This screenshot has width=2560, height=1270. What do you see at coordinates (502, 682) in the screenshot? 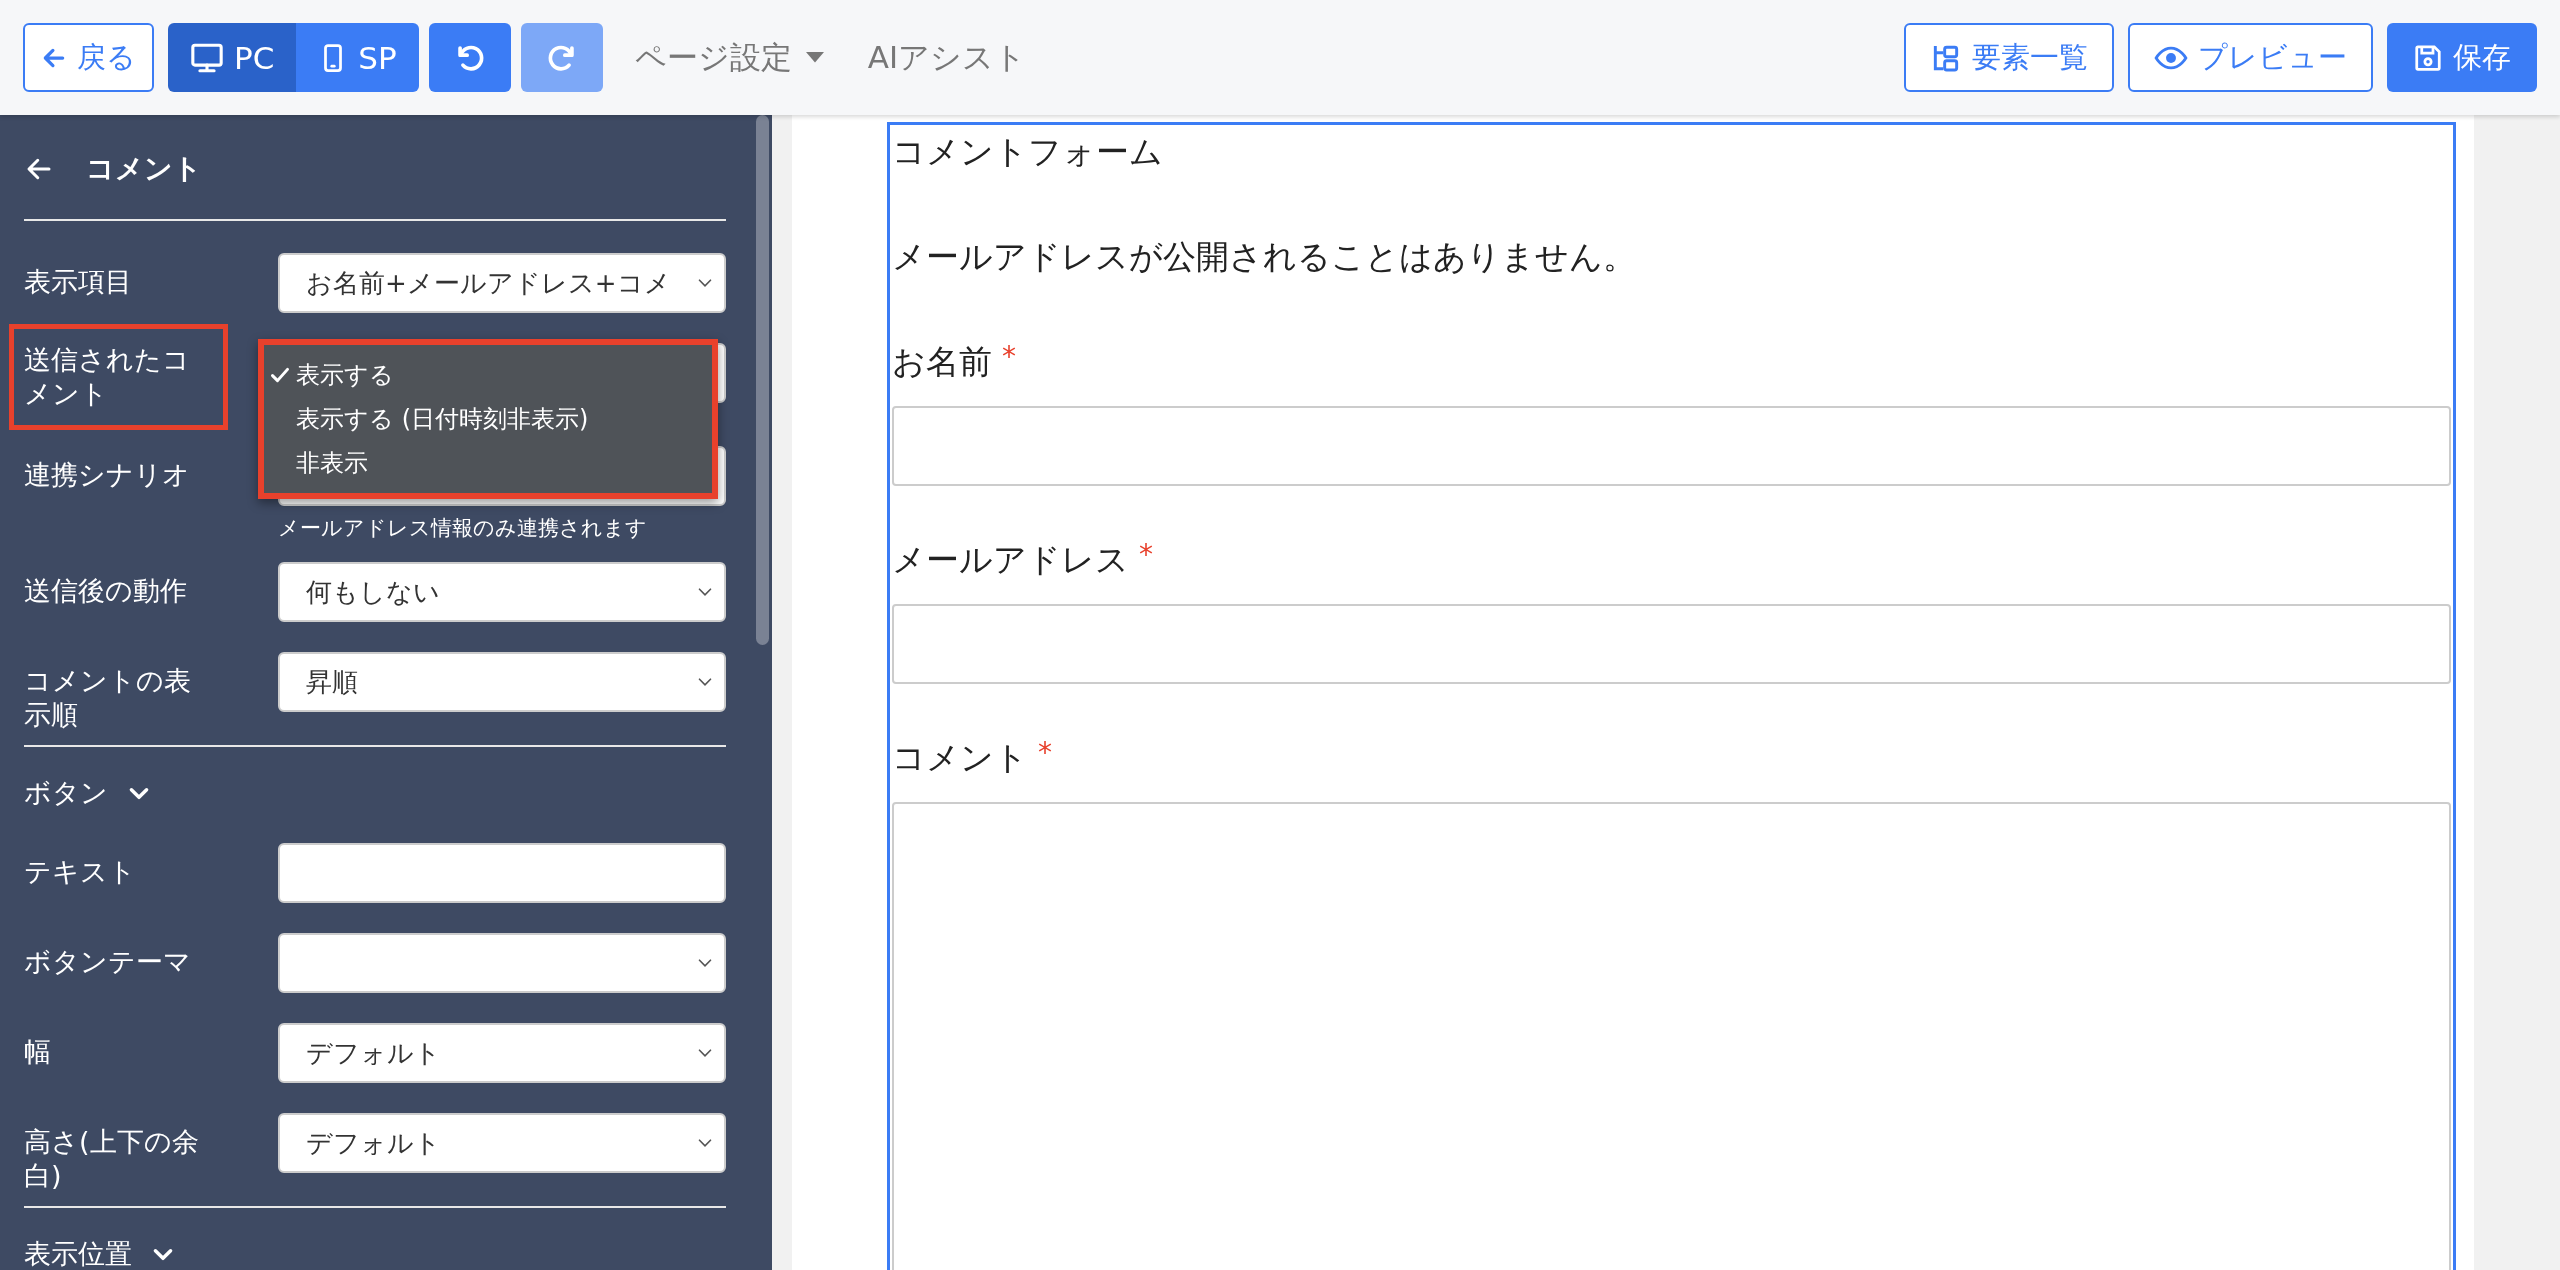
I see `select-field: 昇順` at bounding box center [502, 682].